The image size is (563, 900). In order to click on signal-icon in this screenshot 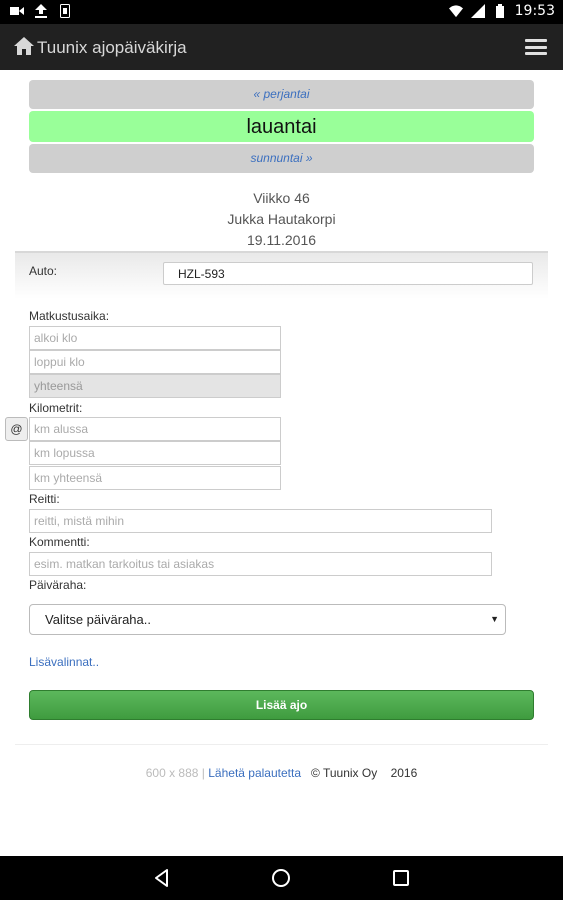, I will do `click(477, 11)`.